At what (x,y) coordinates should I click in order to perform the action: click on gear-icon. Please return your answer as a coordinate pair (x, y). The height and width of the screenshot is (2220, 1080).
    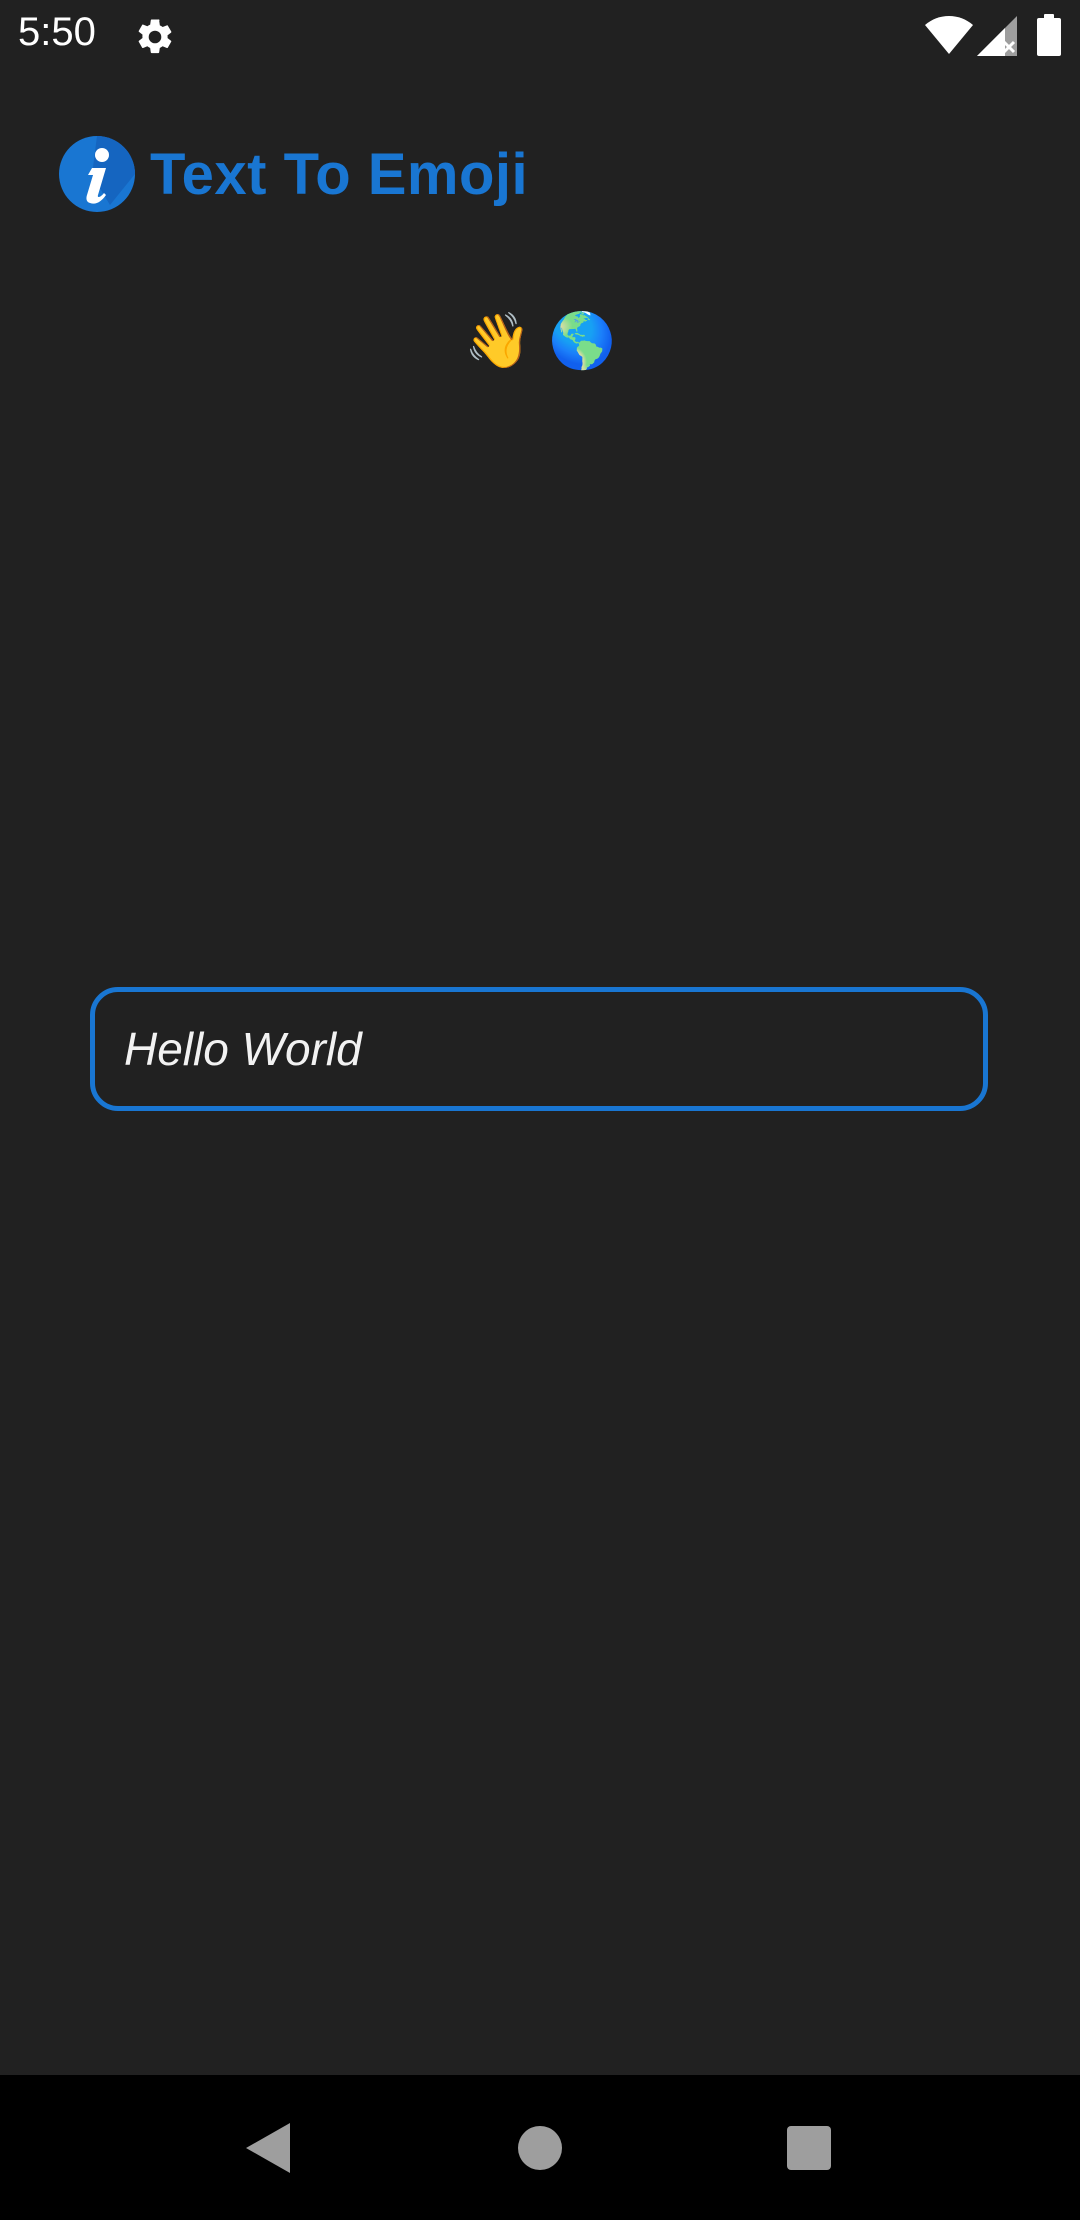
    Looking at the image, I should click on (155, 36).